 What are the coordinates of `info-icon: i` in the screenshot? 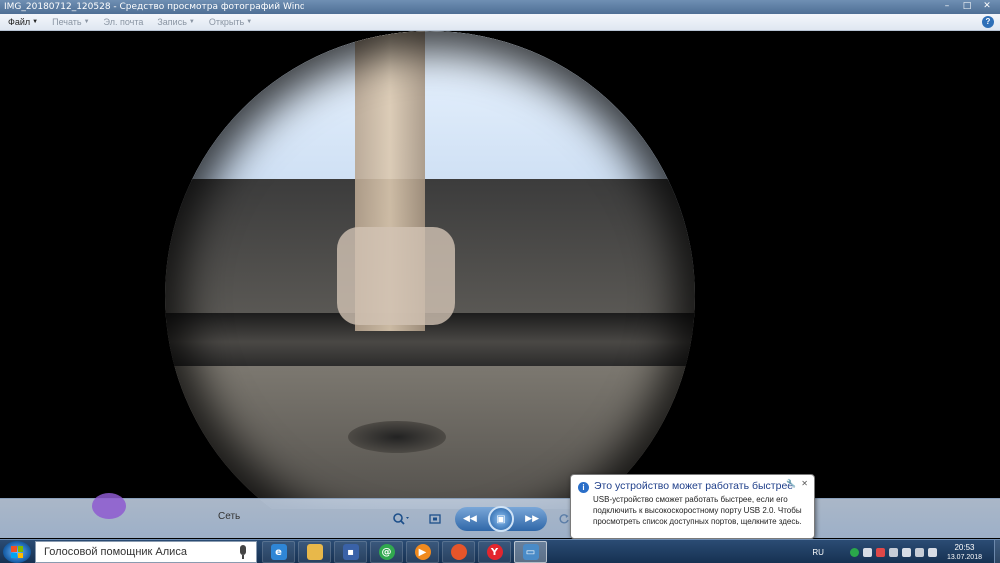 It's located at (583, 487).